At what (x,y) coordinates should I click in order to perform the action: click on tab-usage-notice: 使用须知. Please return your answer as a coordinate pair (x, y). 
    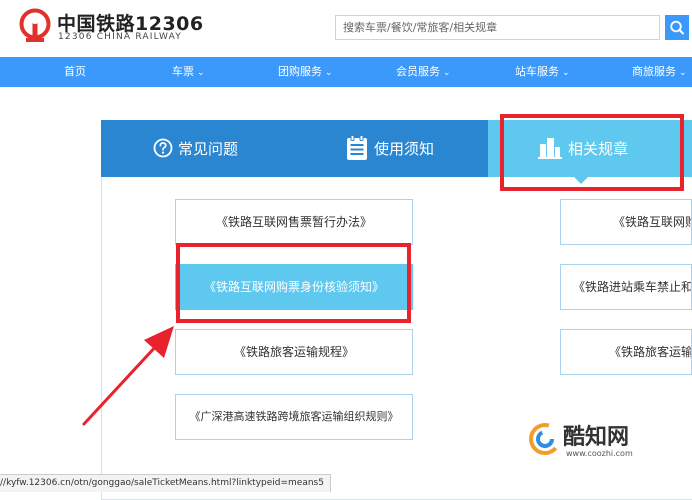
    Looking at the image, I should click on (391, 148).